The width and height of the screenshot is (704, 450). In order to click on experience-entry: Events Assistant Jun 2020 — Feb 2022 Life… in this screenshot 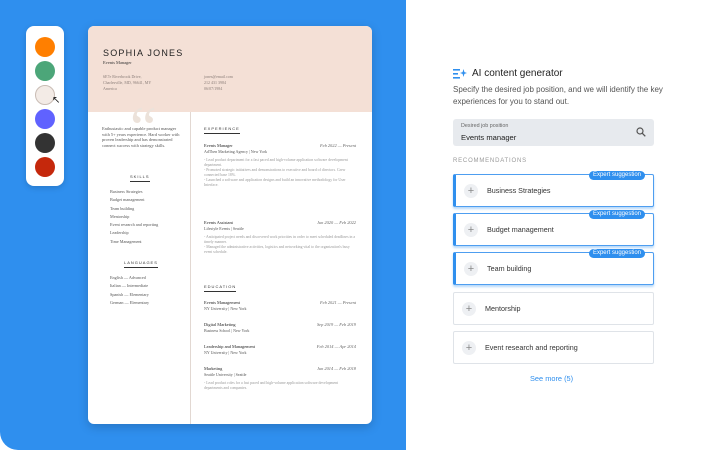, I will do `click(280, 237)`.